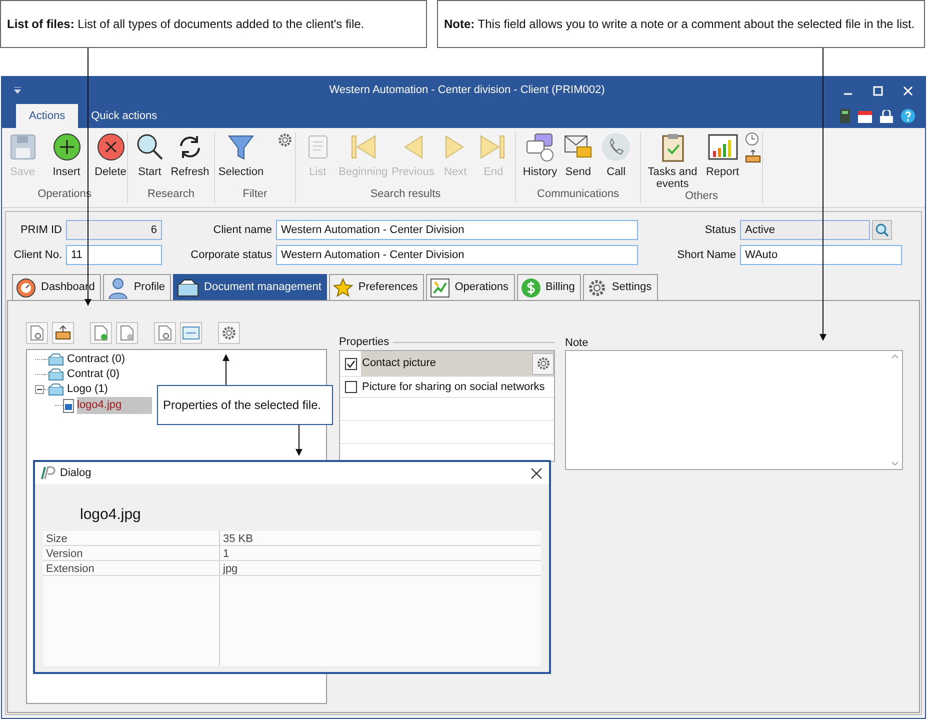  What do you see at coordinates (47, 116) in the screenshot?
I see `ribbon-tab: Actions` at bounding box center [47, 116].